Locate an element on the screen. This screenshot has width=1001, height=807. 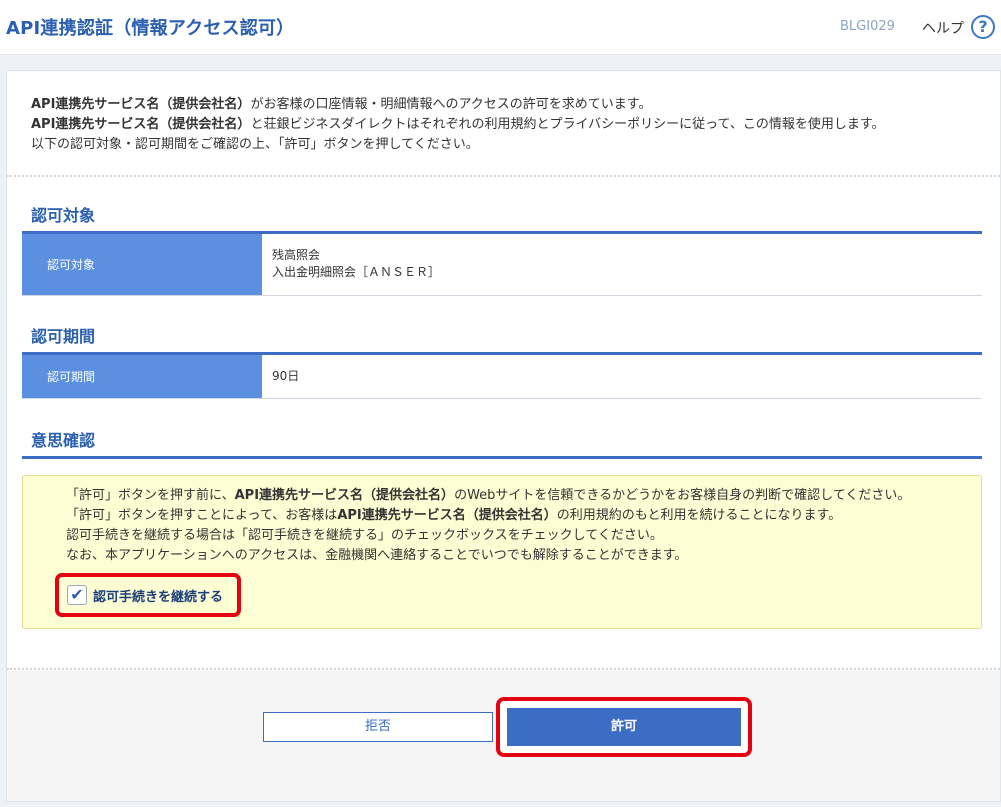
intro-line1: がお客様の口座情報・明細情報へのアクセスの許可を求めています。 is located at coordinates (451, 104).